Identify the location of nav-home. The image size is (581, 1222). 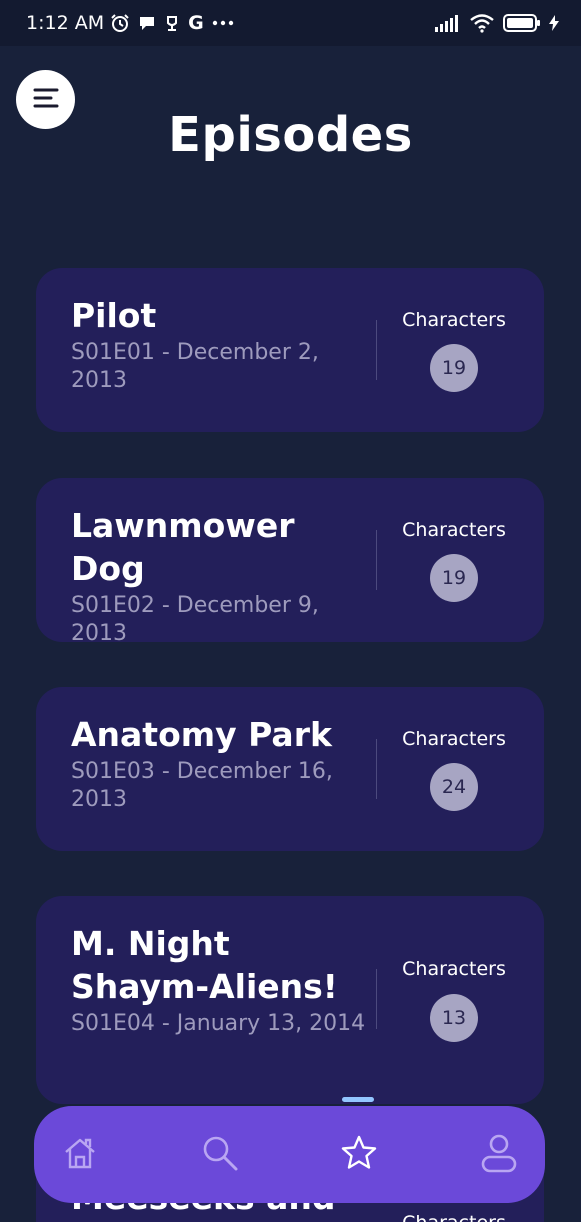
(80, 1155).